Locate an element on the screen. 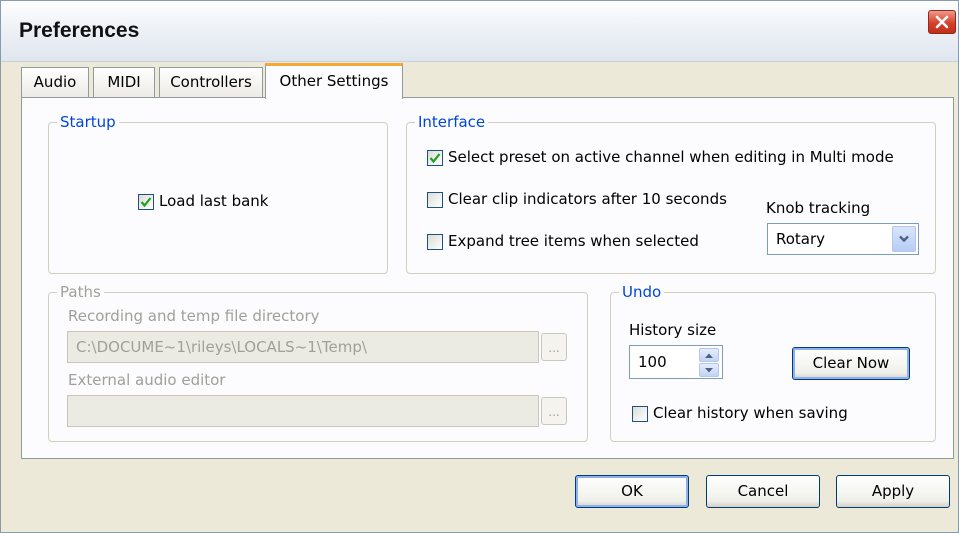 This screenshot has width=959, height=533. dropdown-button is located at coordinates (904, 239).